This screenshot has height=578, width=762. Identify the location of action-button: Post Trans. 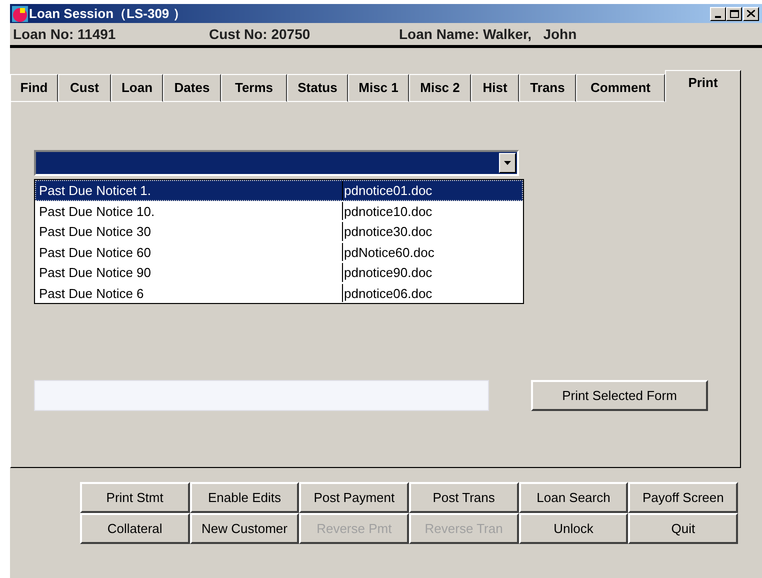
(463, 497).